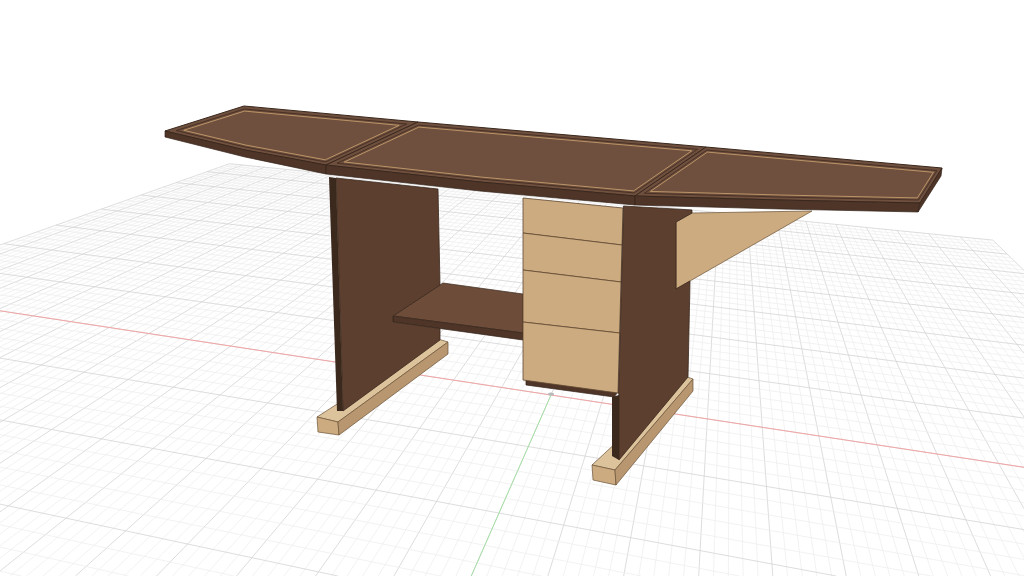 The height and width of the screenshot is (576, 1024). What do you see at coordinates (551, 394) in the screenshot?
I see `origin-marker-icon` at bounding box center [551, 394].